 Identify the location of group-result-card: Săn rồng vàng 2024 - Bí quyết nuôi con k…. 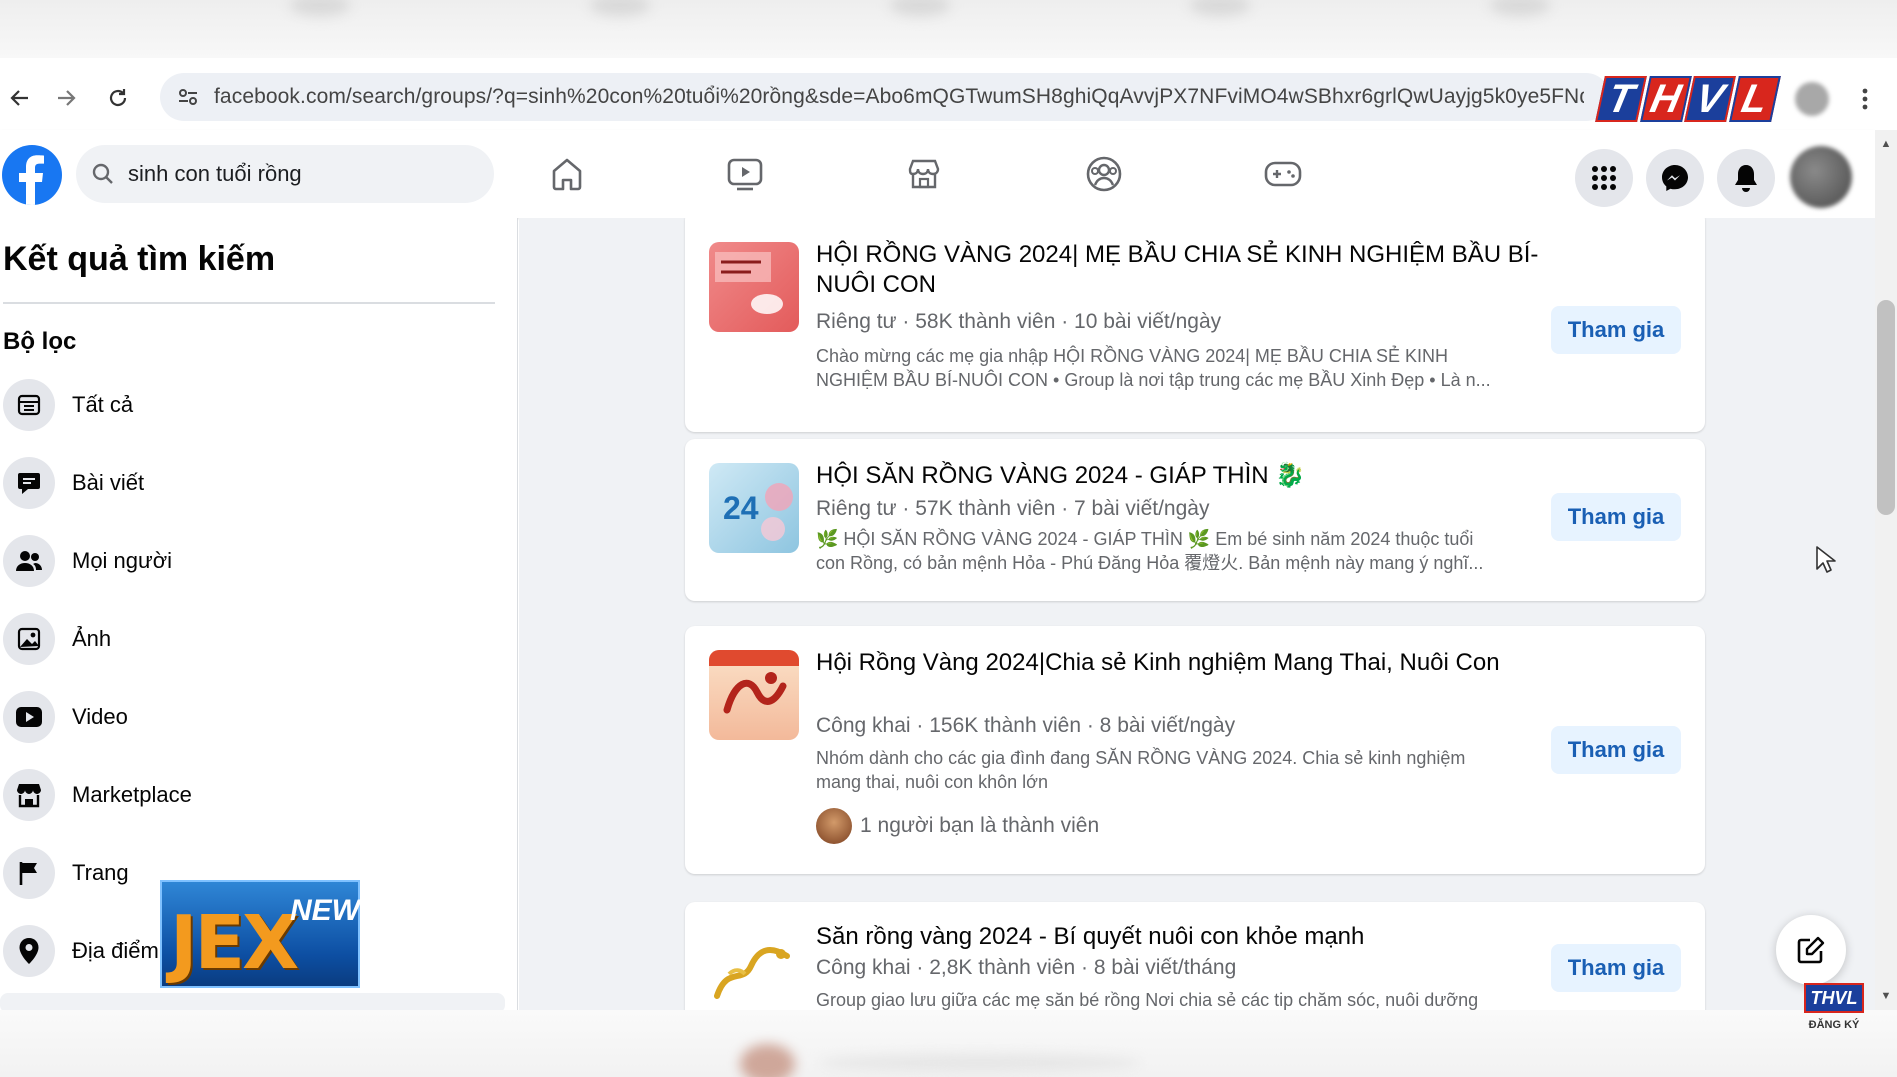
(1195, 956).